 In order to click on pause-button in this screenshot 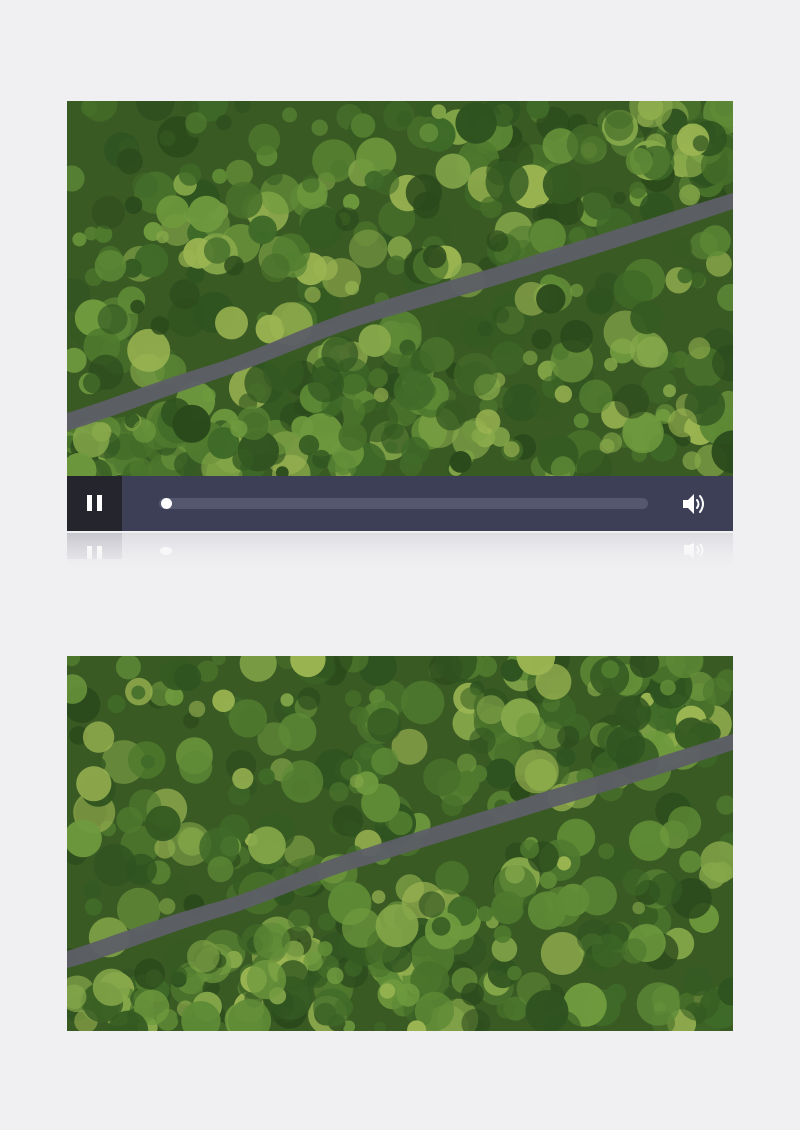, I will do `click(94, 503)`.